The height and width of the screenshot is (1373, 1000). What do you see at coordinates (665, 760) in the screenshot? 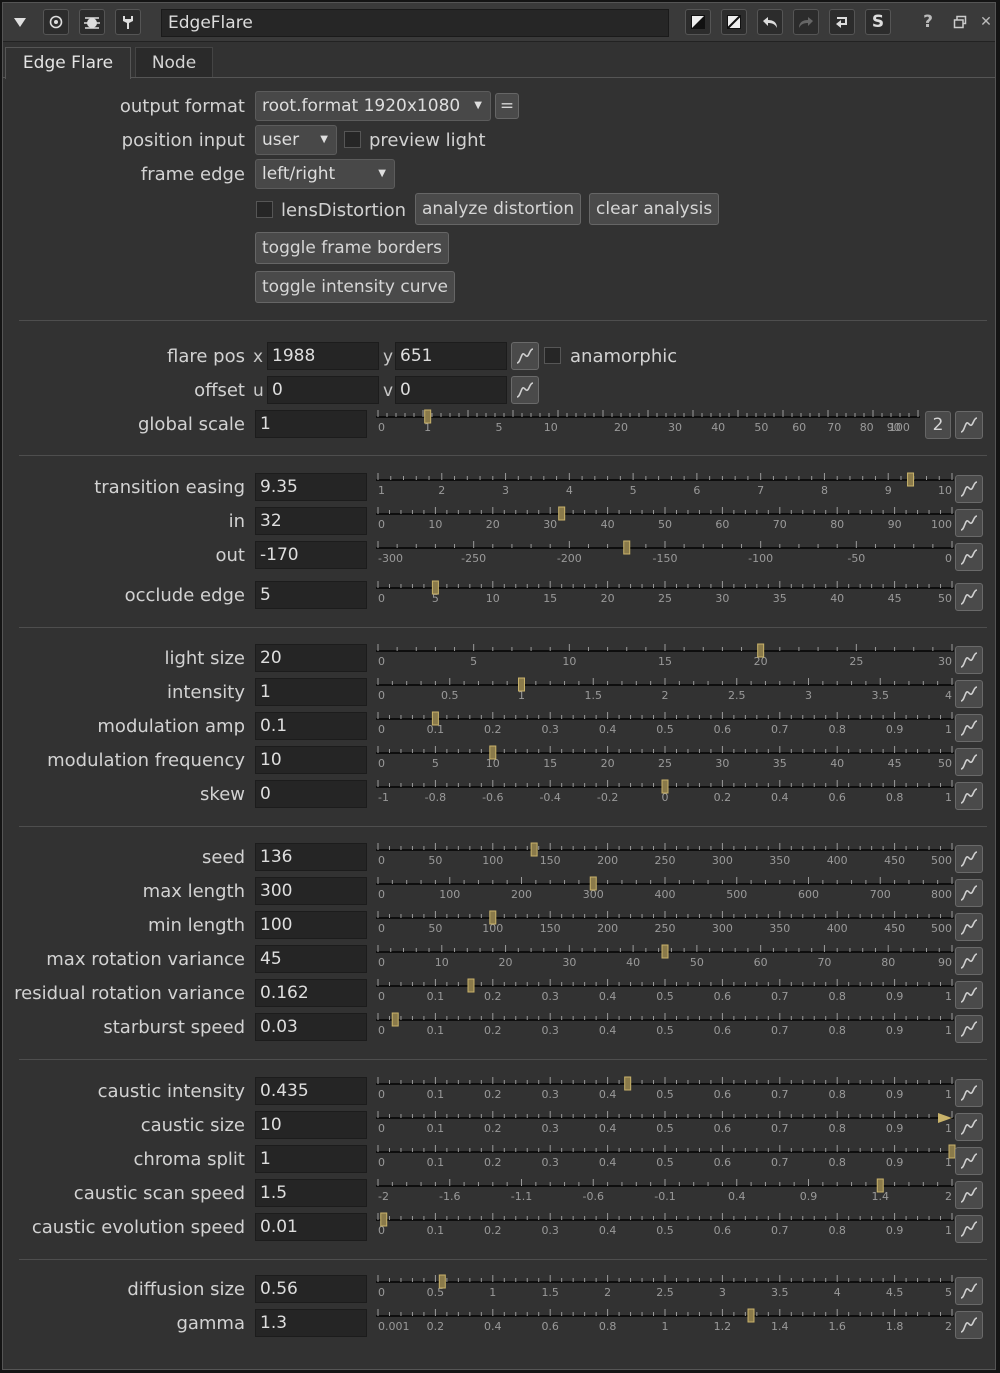
I see `modulation-frequency-slider: 0 5 10 15 20 25 30 35 40 45 50` at bounding box center [665, 760].